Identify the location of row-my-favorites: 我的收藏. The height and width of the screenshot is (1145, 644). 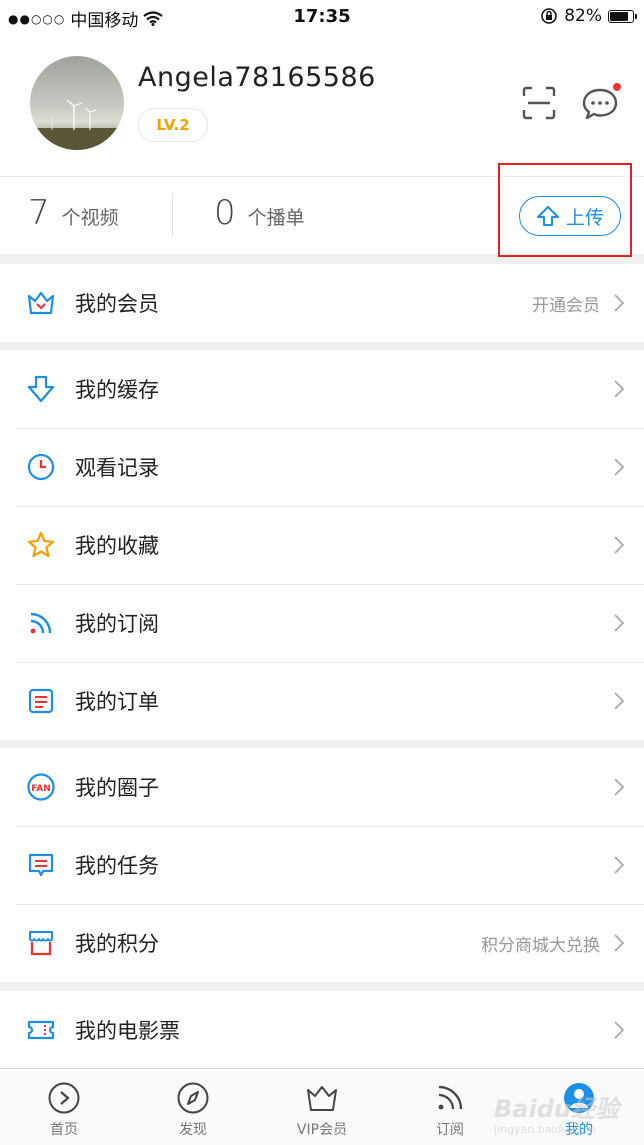
(322, 545).